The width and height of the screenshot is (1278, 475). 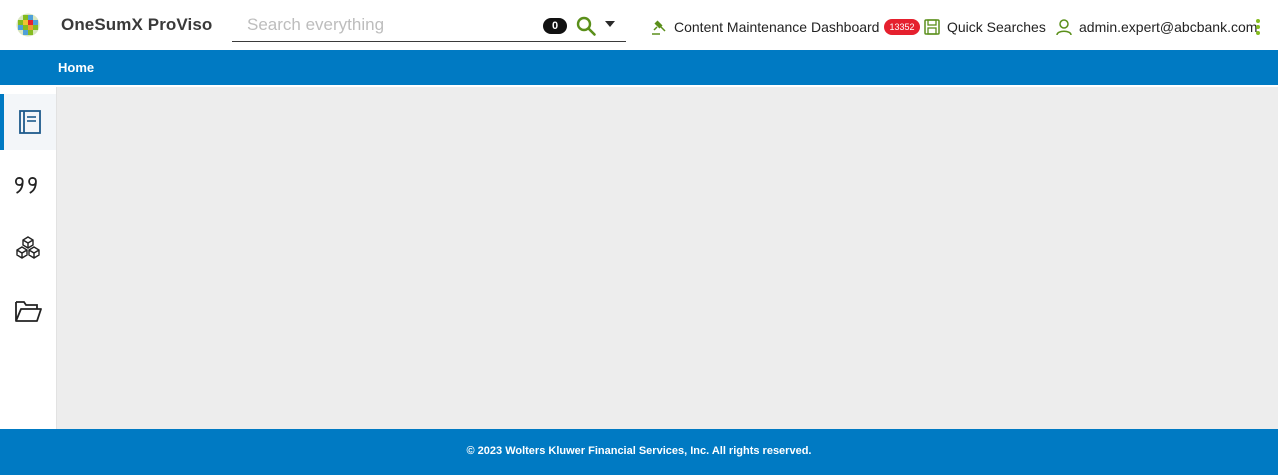 I want to click on kebab-menu-icon, so click(x=1258, y=28).